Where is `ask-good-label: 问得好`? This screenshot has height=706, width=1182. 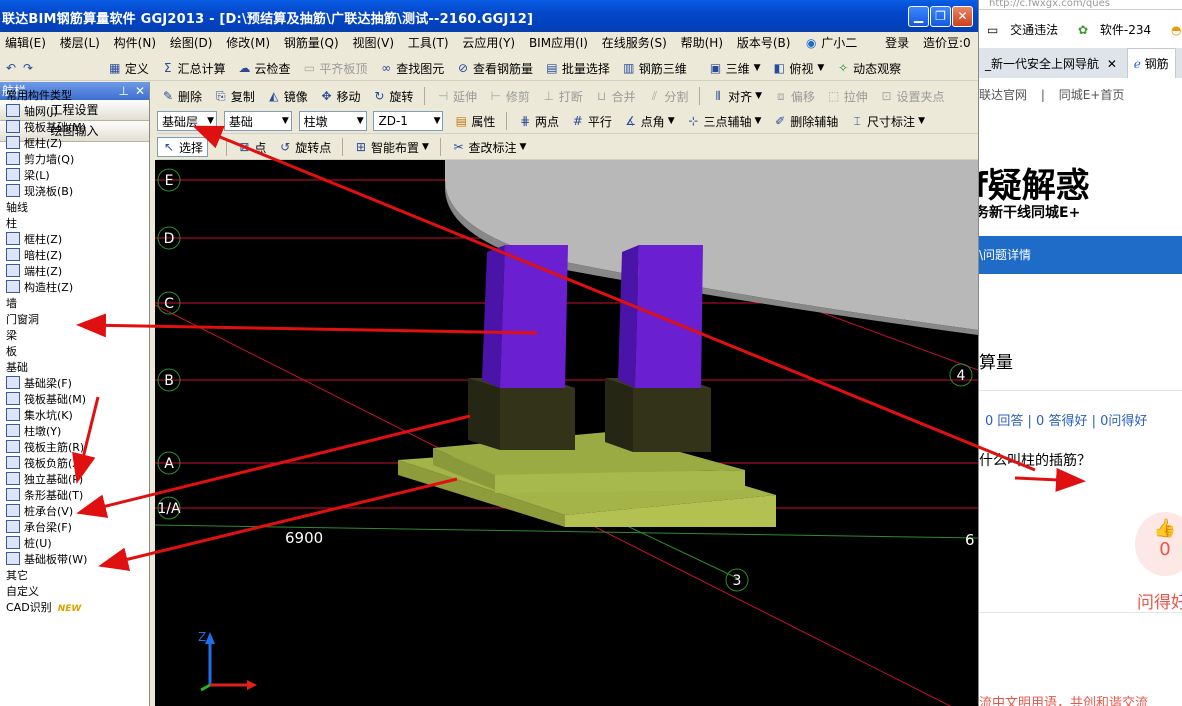 ask-good-label: 问得好 is located at coordinates (1159, 600).